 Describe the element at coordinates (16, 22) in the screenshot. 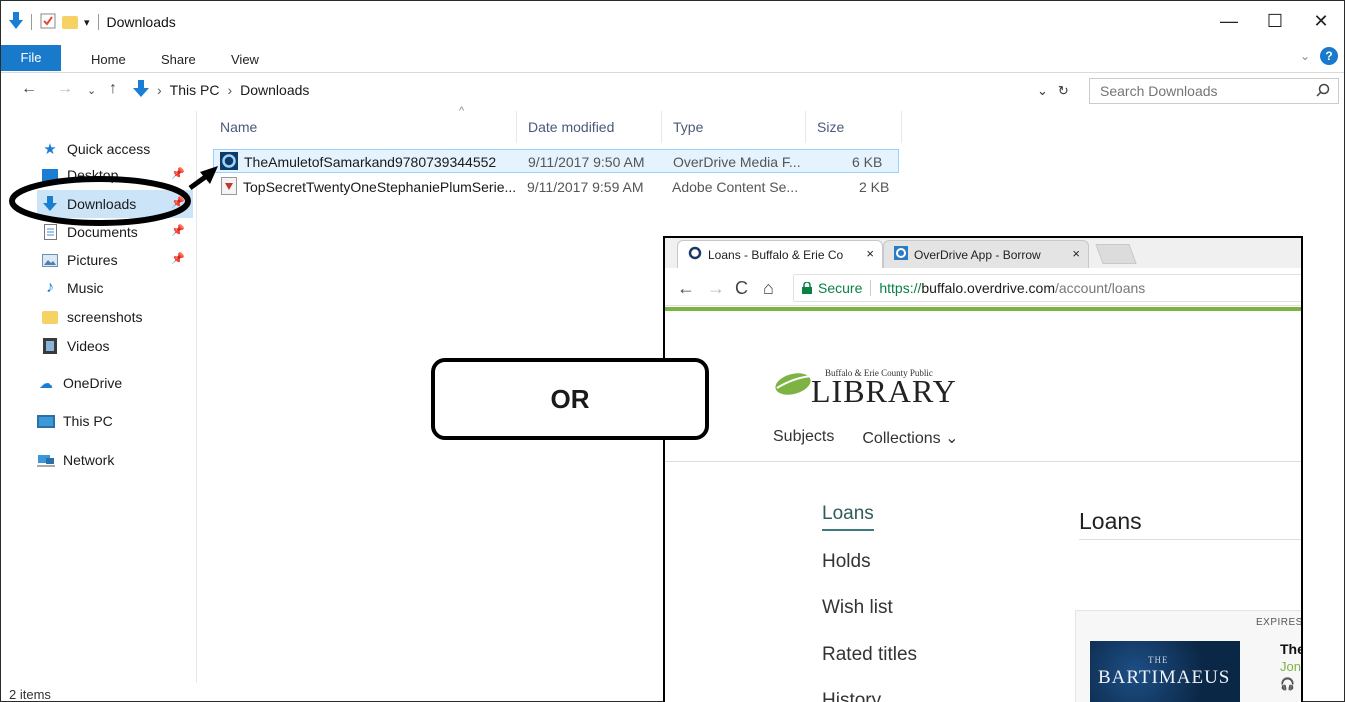

I see `download-arrow-icon` at that location.